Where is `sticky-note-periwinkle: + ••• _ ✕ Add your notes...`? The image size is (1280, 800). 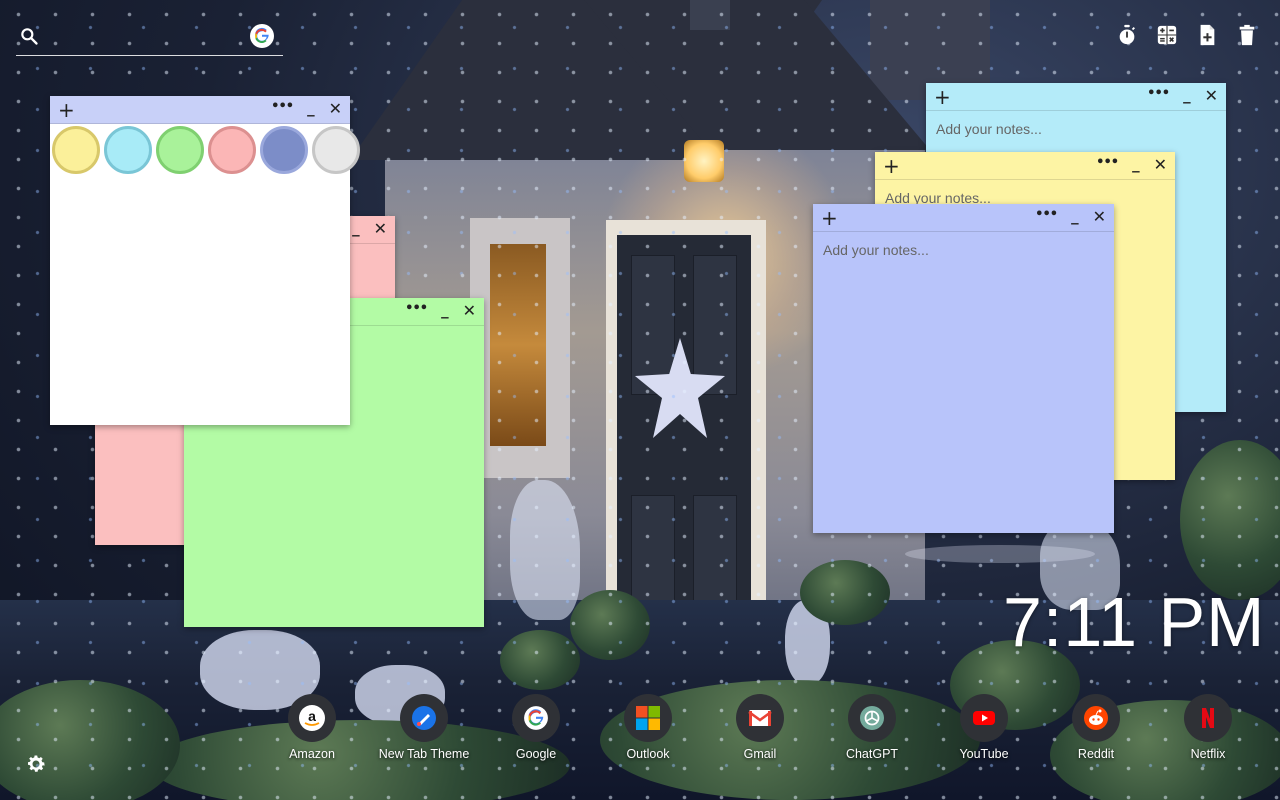
sticky-note-periwinkle: + ••• _ ✕ Add your notes... is located at coordinates (963, 368).